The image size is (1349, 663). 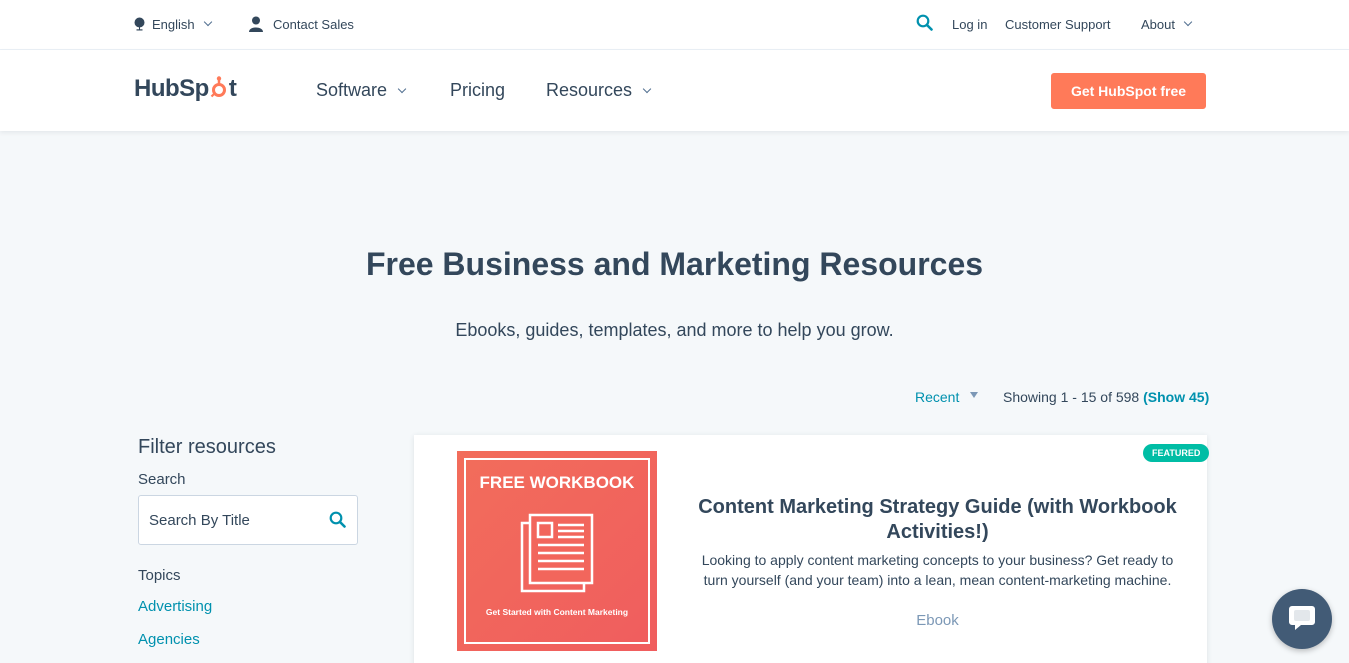 I want to click on contact-sales-label: Contact Sales, so click(x=313, y=24).